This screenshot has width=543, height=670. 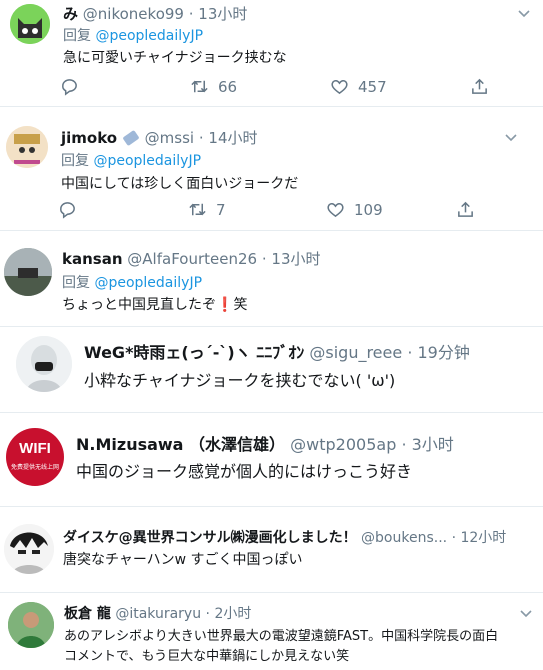 What do you see at coordinates (479, 538) in the screenshot?
I see `tweet-time: · 12小时` at bounding box center [479, 538].